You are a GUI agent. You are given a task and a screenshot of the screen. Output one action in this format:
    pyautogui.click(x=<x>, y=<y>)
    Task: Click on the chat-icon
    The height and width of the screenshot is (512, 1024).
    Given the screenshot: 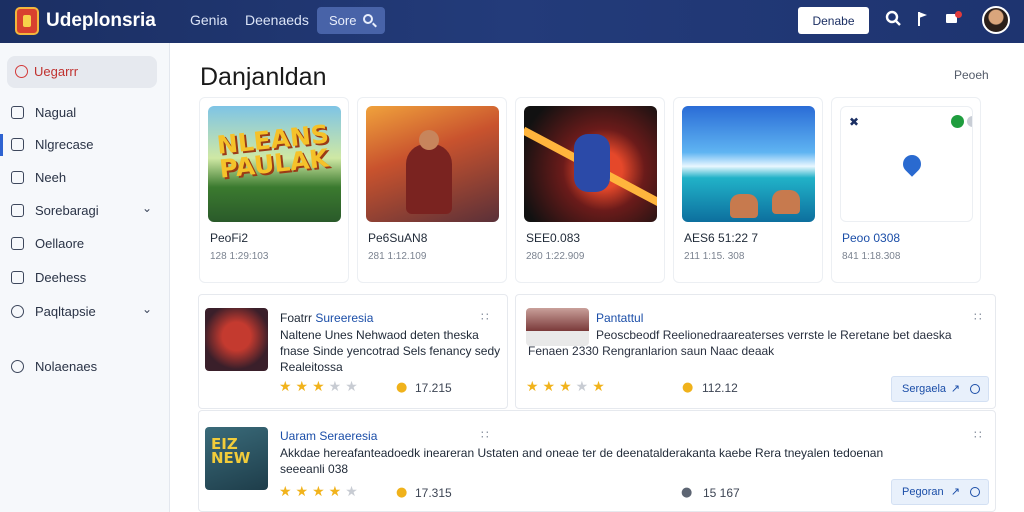 What is the action you would take?
    pyautogui.click(x=17, y=366)
    